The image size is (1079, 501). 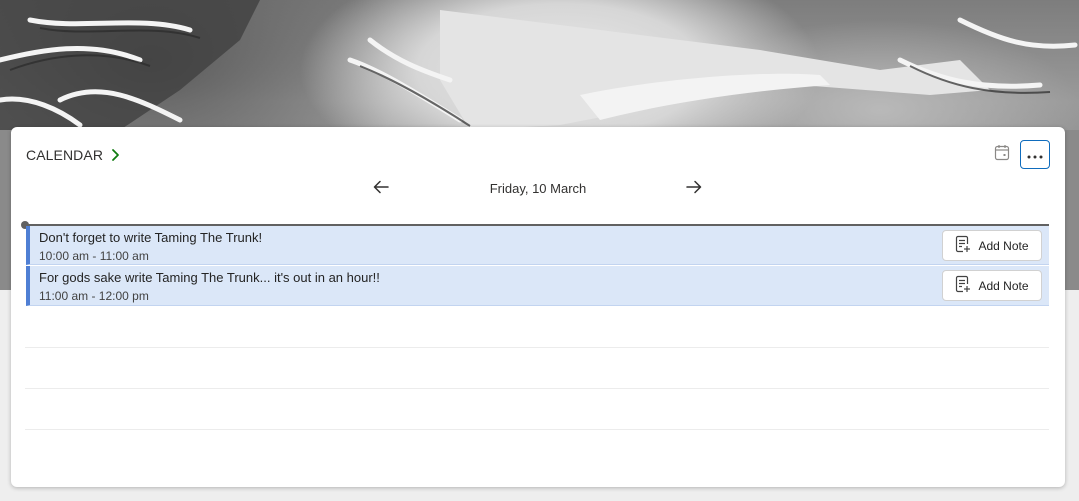 I want to click on event-title: Don't forget to write Taming The Trunk!, so click(x=151, y=237).